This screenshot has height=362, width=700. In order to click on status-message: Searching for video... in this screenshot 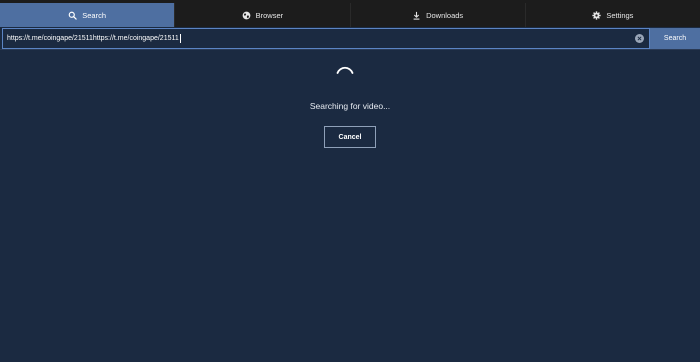, I will do `click(350, 106)`.